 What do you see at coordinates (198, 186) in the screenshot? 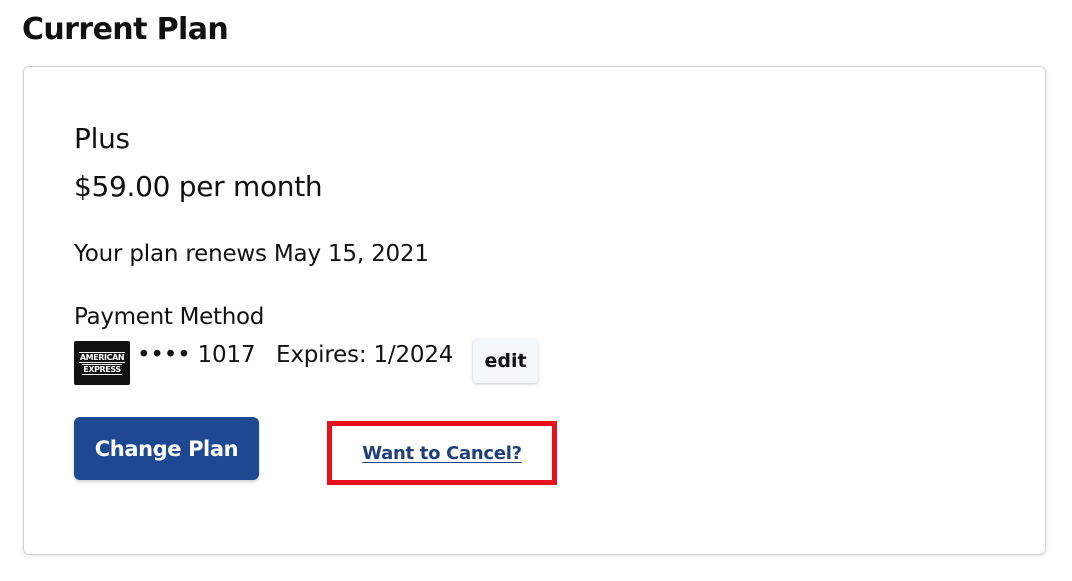
I see `plan-price: $59.00 per month` at bounding box center [198, 186].